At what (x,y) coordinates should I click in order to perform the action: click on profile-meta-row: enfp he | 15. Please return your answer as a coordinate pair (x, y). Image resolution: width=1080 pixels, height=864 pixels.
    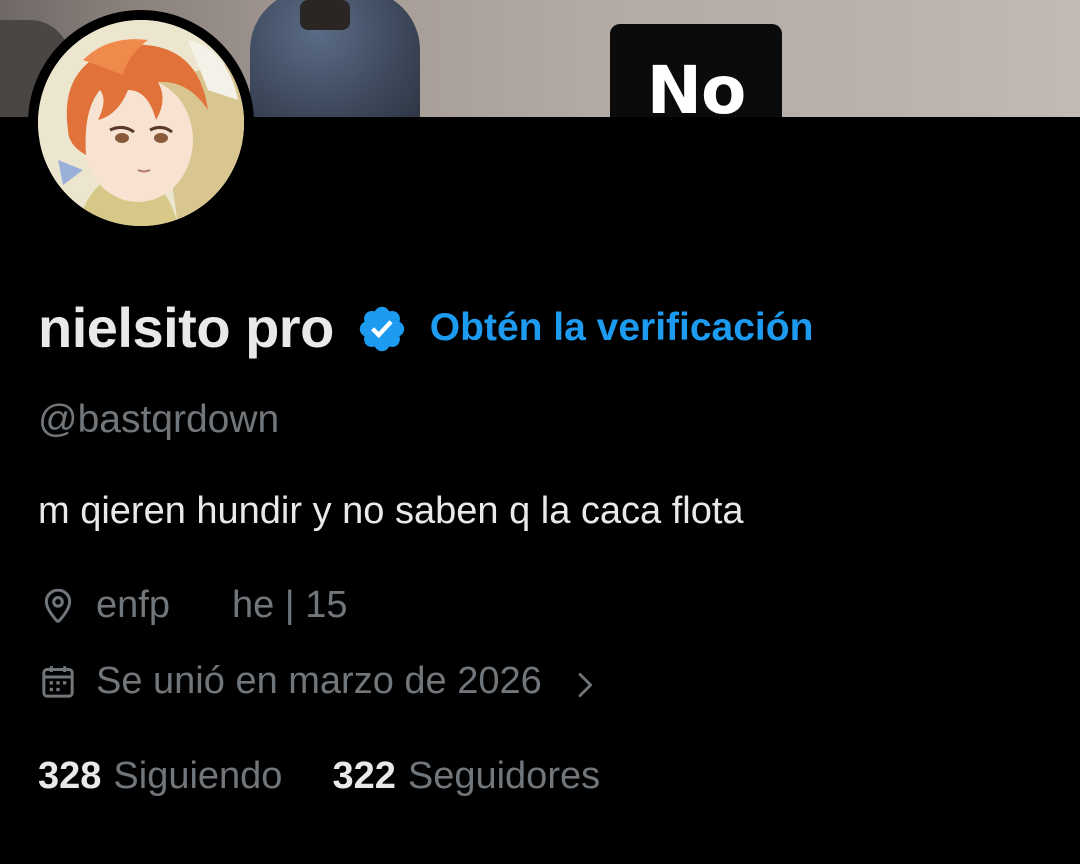
    Looking at the image, I should click on (193, 605).